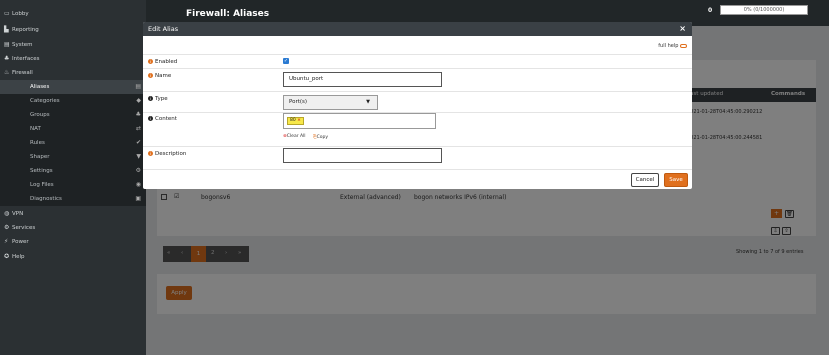 Image resolution: width=829 pixels, height=355 pixels. Describe the element at coordinates (73, 143) in the screenshot. I see `sidebar-item-rules: Rules ✔` at that location.